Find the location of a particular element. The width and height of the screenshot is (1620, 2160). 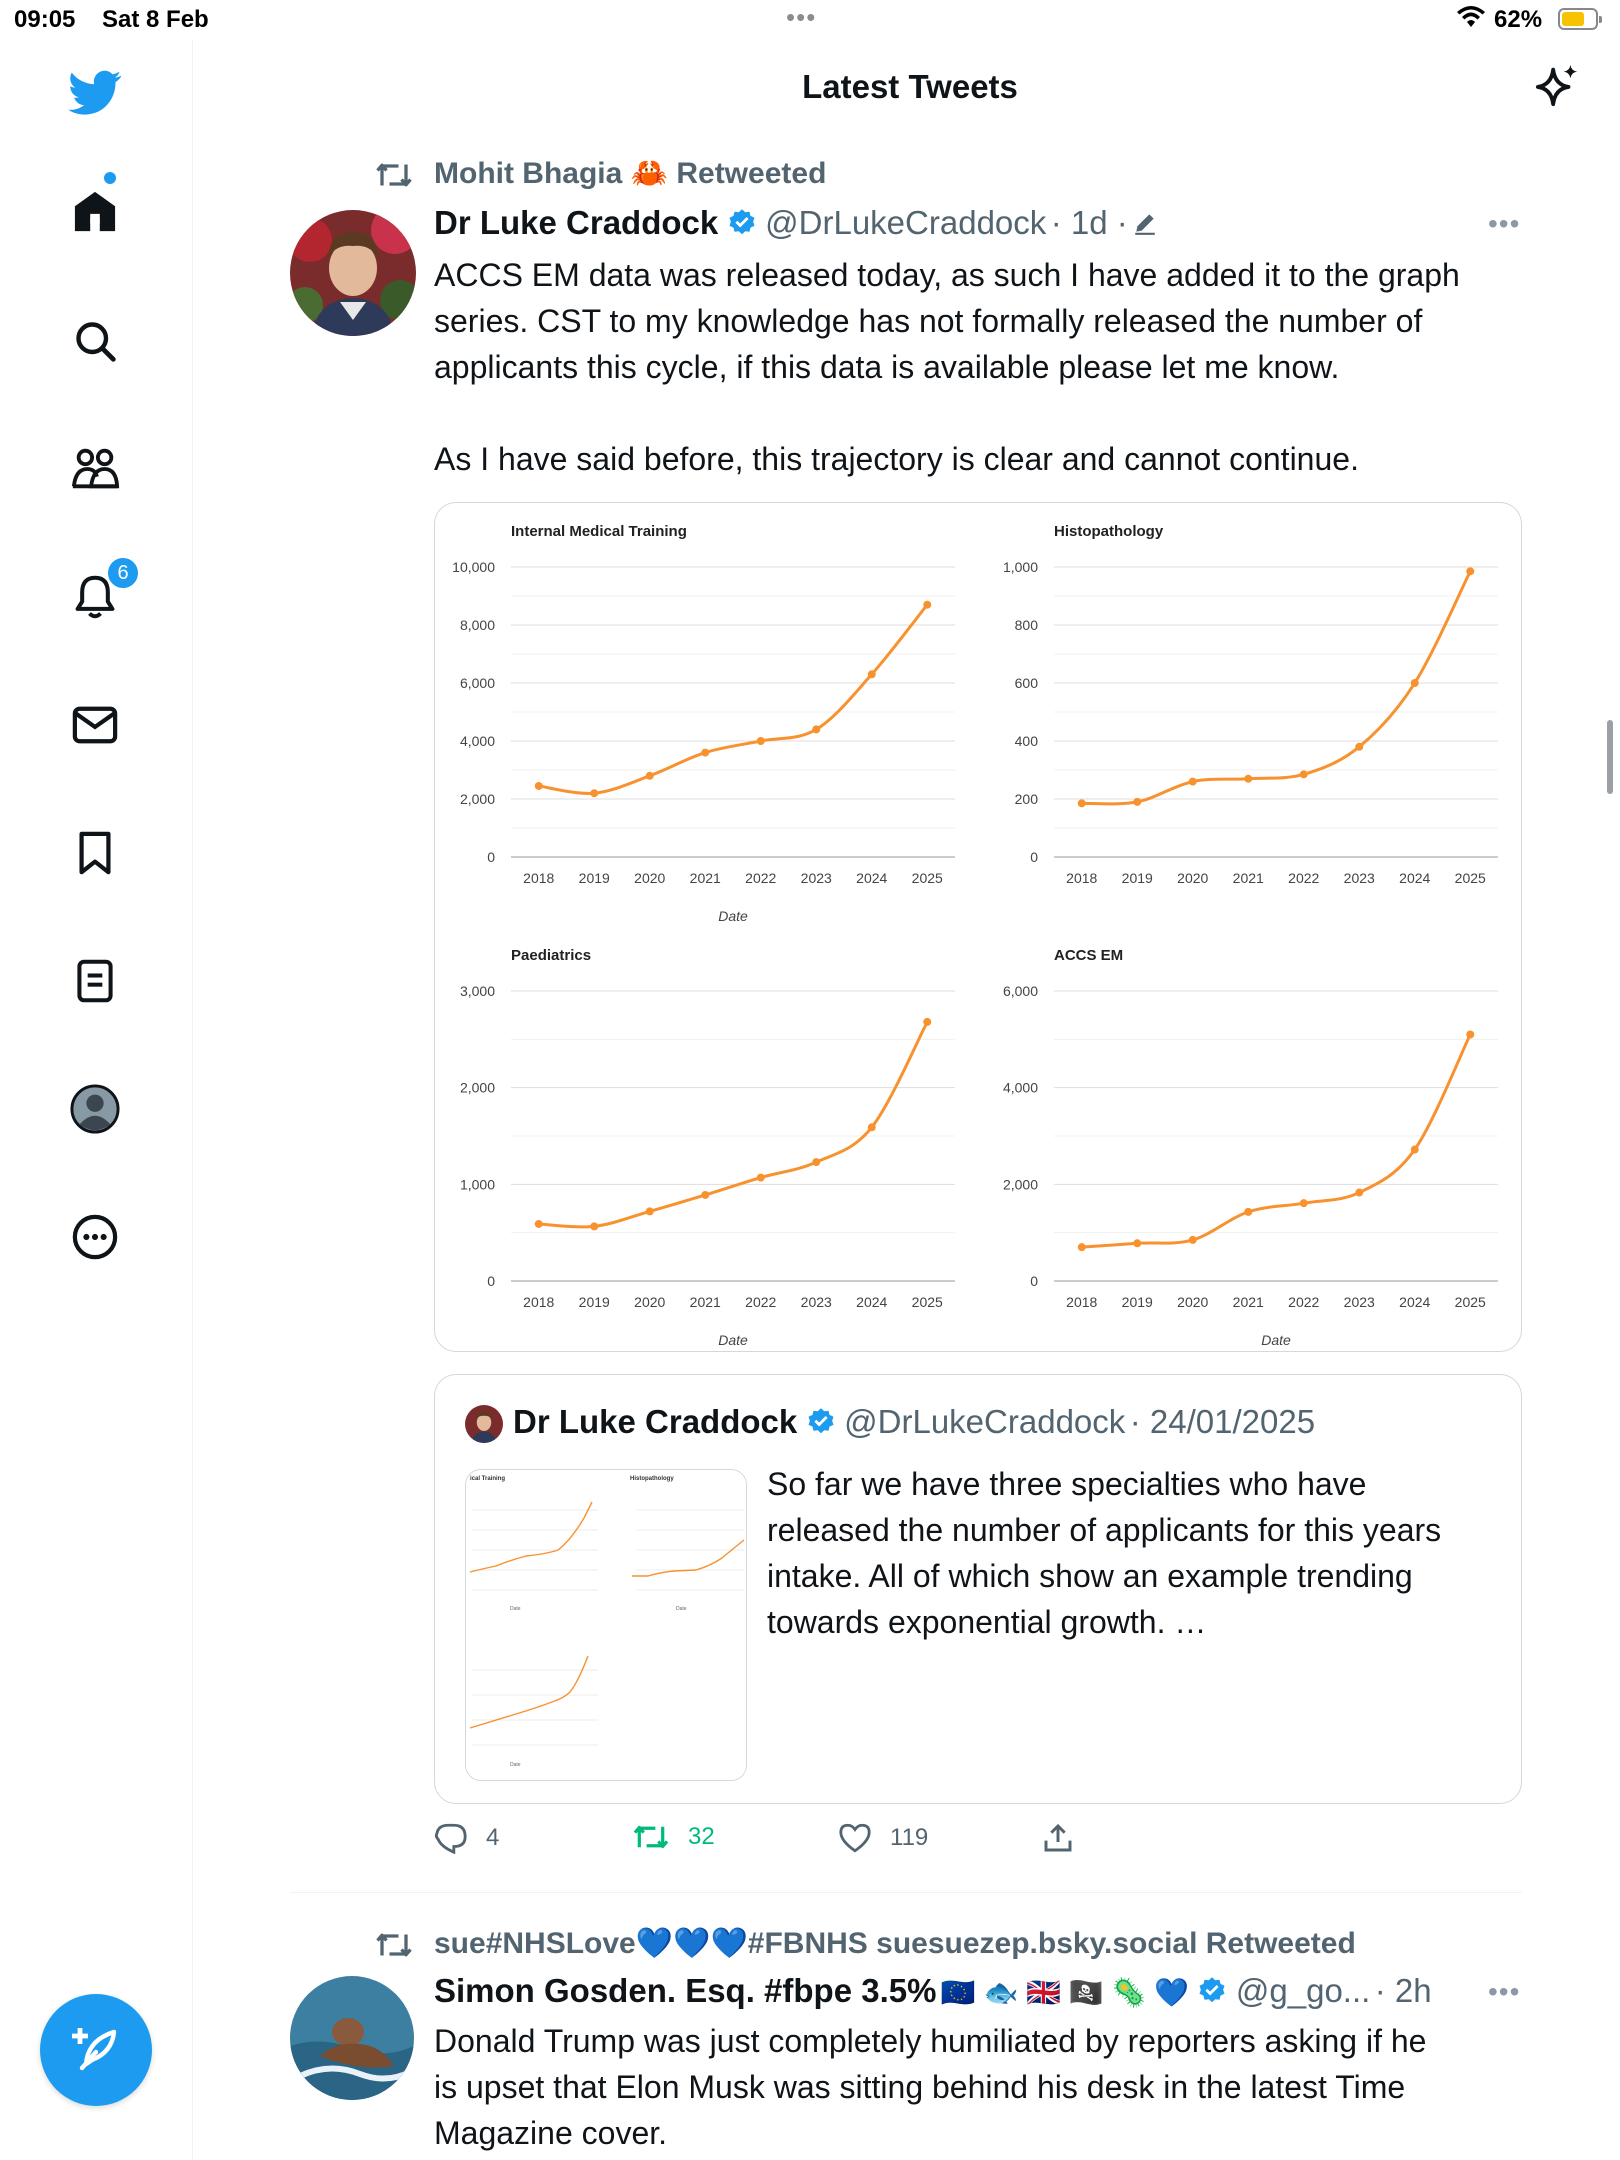

retweet-button: 32 is located at coordinates (673, 1837).